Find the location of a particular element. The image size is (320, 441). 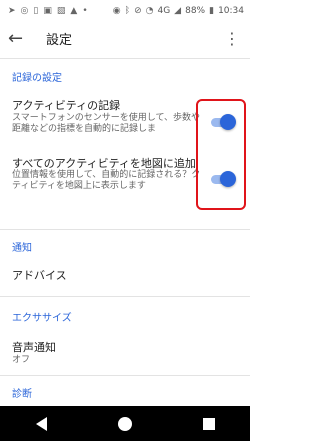

section-exercise: エクササイズ is located at coordinates (42, 318).